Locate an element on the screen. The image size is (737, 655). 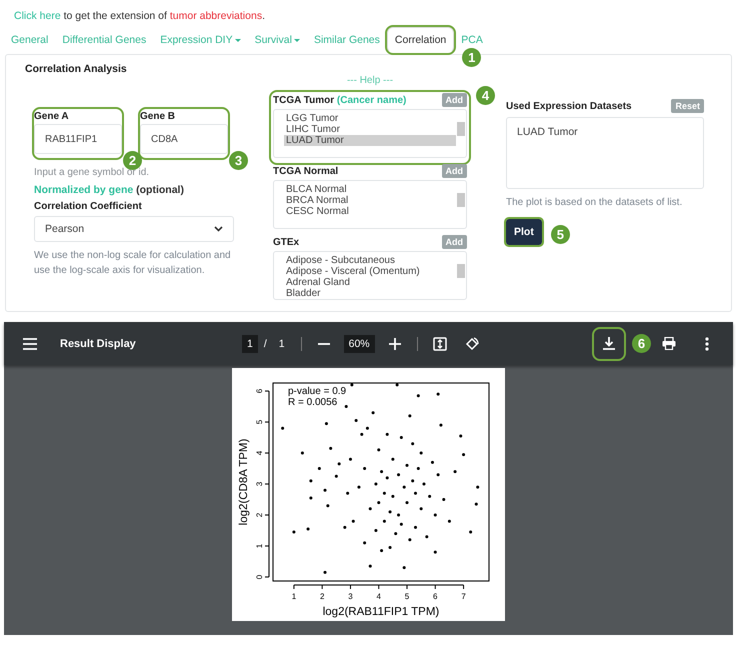
caret-icon is located at coordinates (297, 40).